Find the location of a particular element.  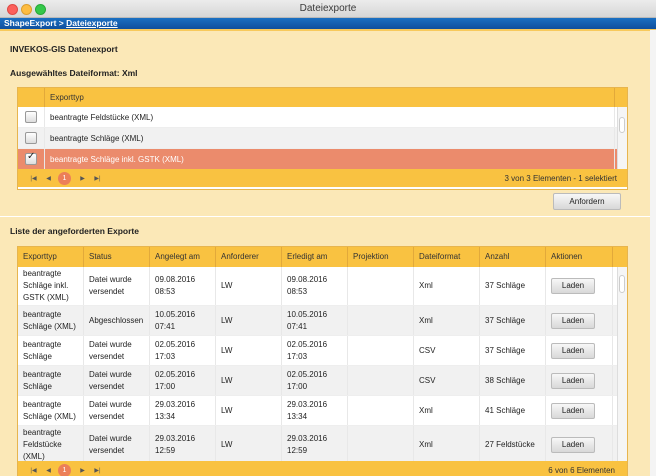

anfordern-button: Anfordern is located at coordinates (587, 201).